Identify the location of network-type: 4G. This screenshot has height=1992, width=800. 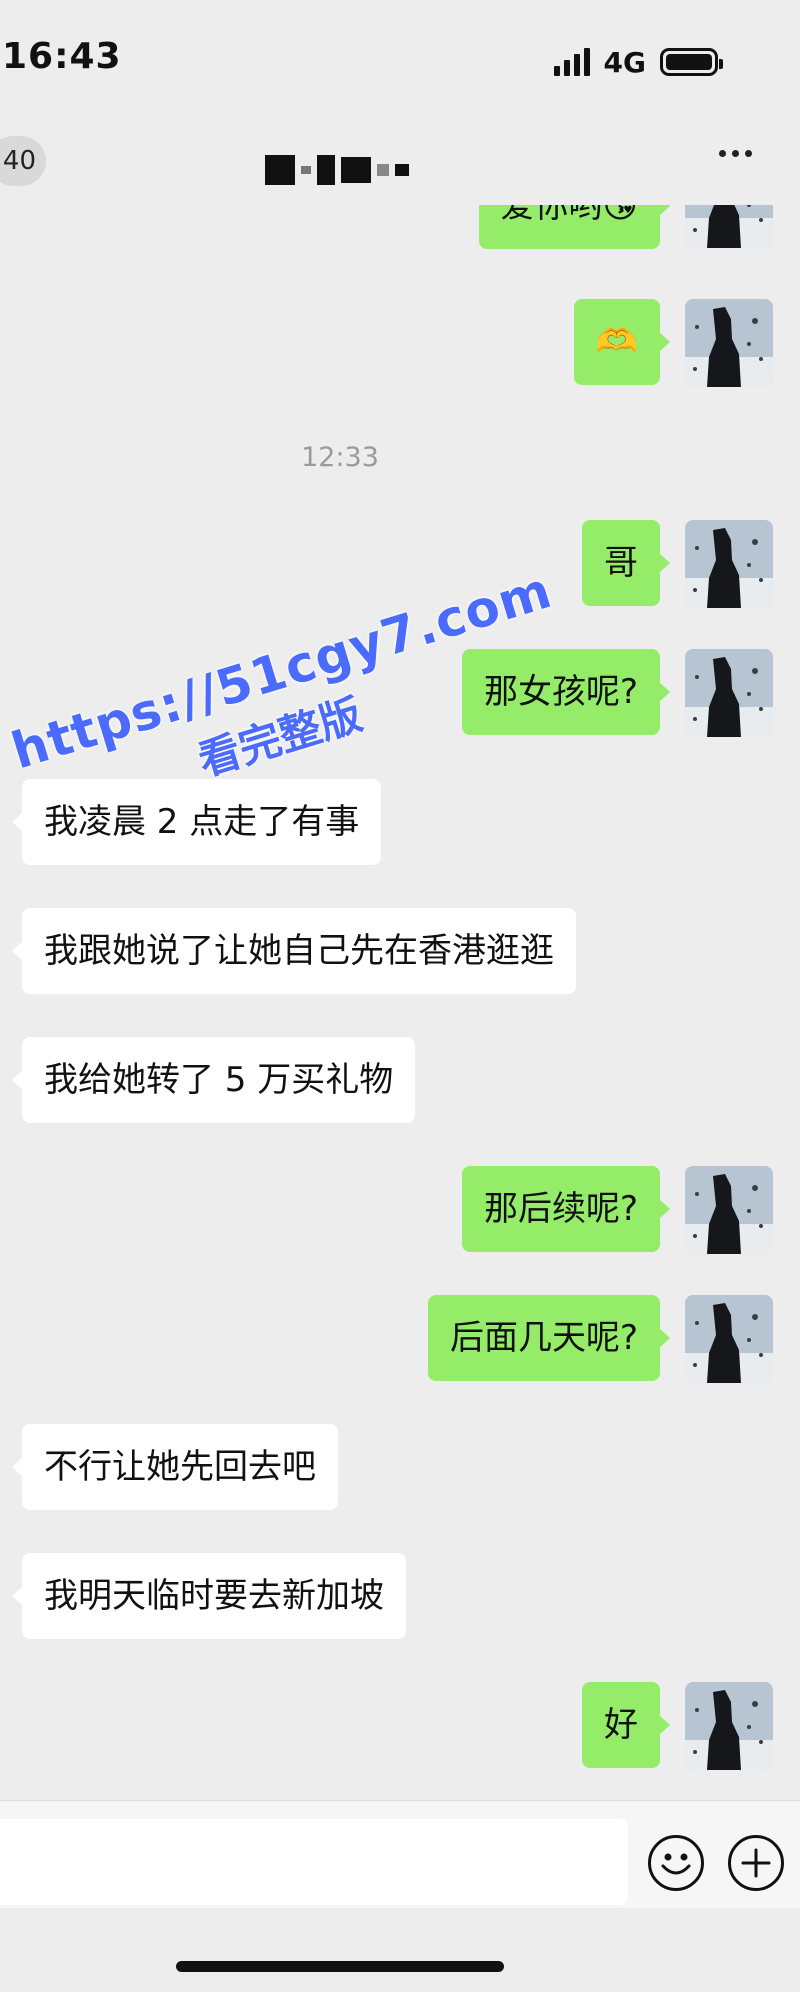
(624, 62).